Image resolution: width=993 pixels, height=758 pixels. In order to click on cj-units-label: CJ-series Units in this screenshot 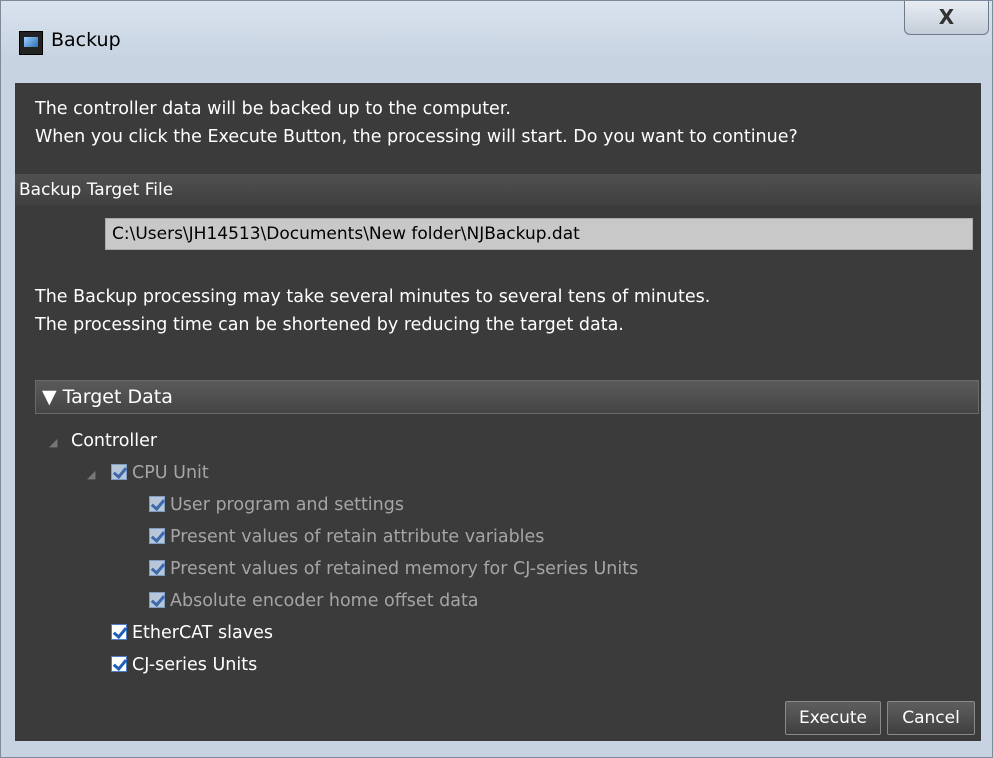, I will do `click(195, 665)`.